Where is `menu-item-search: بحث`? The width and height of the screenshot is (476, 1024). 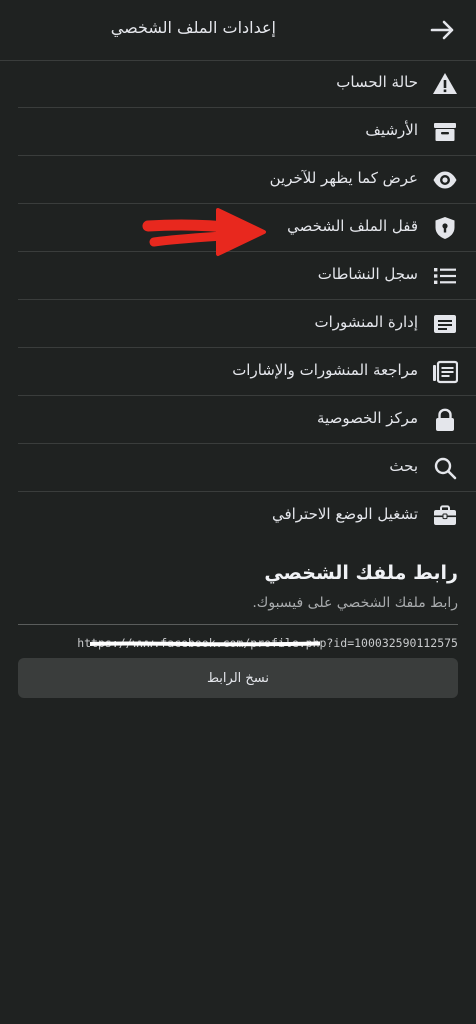 menu-item-search: بحث is located at coordinates (247, 468).